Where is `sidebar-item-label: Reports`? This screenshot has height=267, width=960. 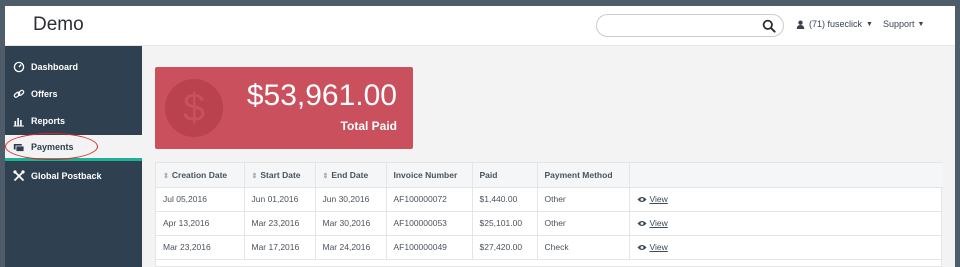
sidebar-item-label: Reports is located at coordinates (48, 121).